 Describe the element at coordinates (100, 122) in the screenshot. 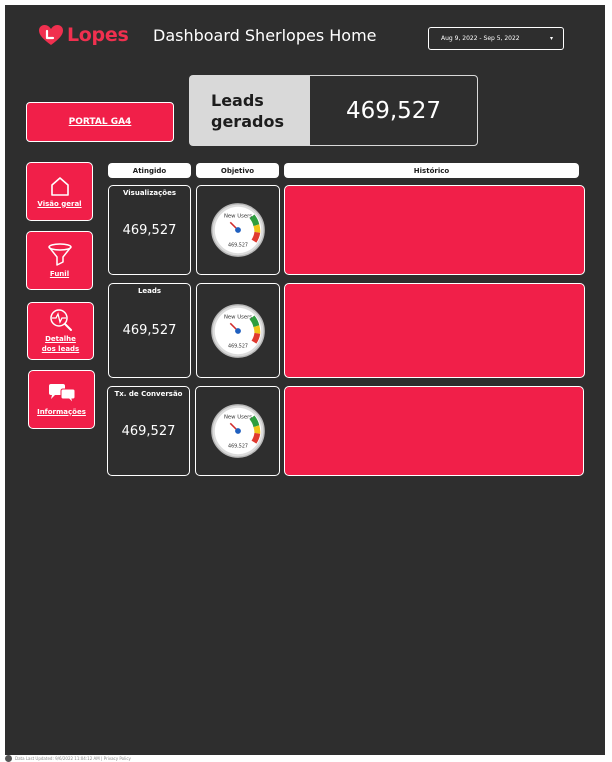

I see `portal-ga4-button: PORTAL GA4` at that location.